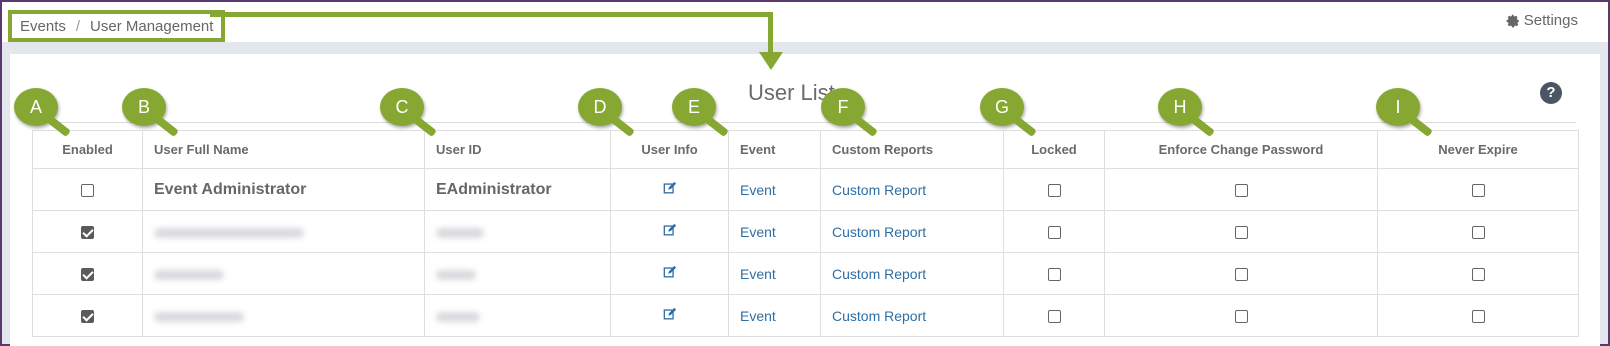 This screenshot has width=1610, height=346. What do you see at coordinates (1478, 149) in the screenshot?
I see `col-header-never-expire: Never Expire` at bounding box center [1478, 149].